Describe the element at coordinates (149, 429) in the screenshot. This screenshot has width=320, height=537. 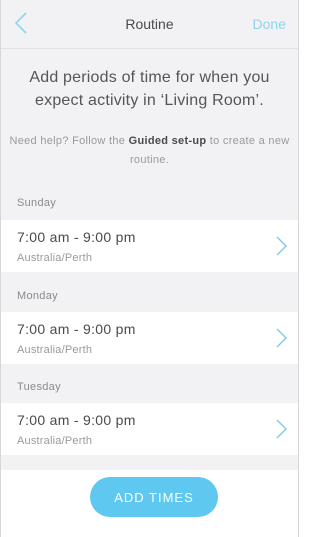
I see `routine-row-tuesday: 7:00 am - 9:00 pm Australia/Perth` at that location.